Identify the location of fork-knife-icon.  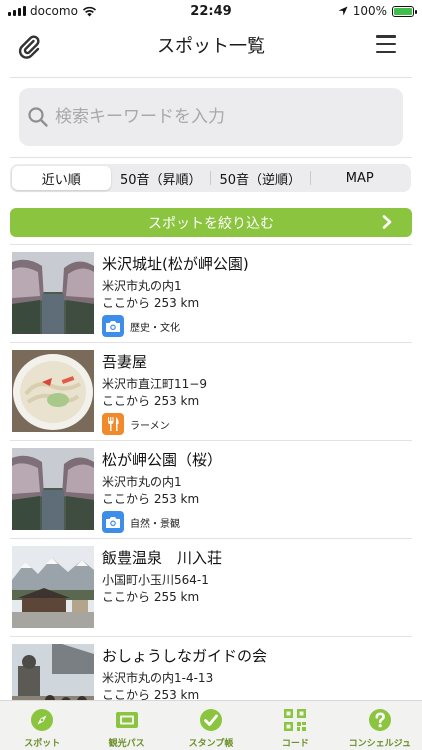
(113, 424).